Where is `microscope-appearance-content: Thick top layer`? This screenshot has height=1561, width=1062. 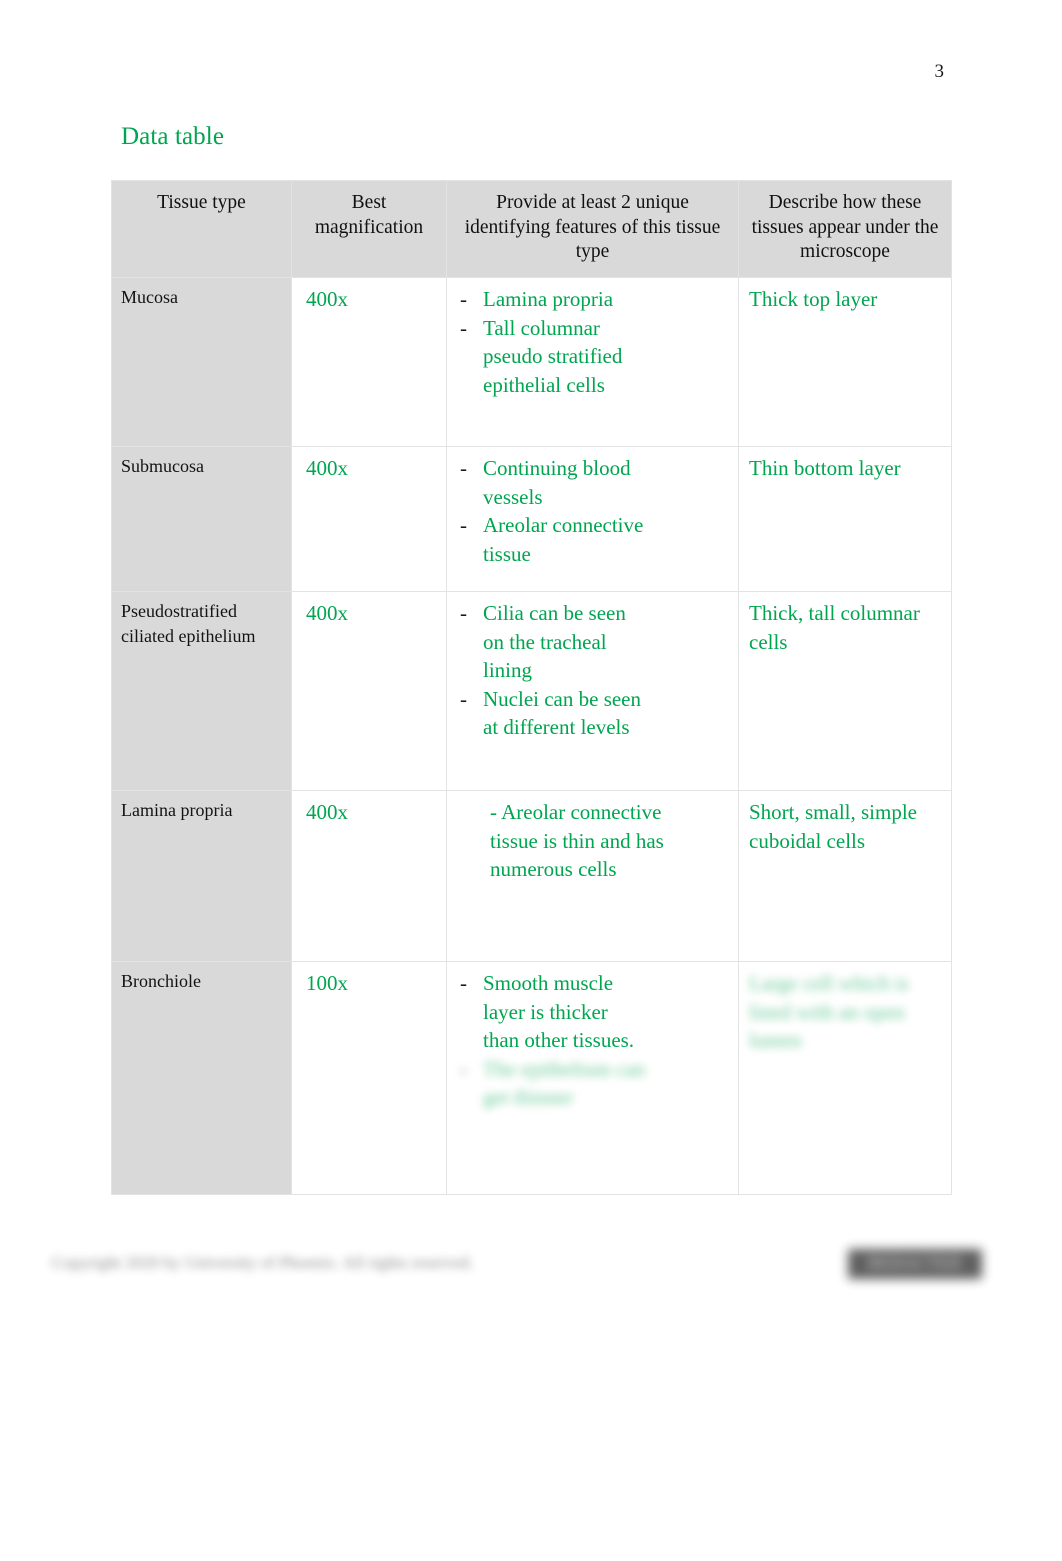 microscope-appearance-content: Thick top layer is located at coordinates (845, 300).